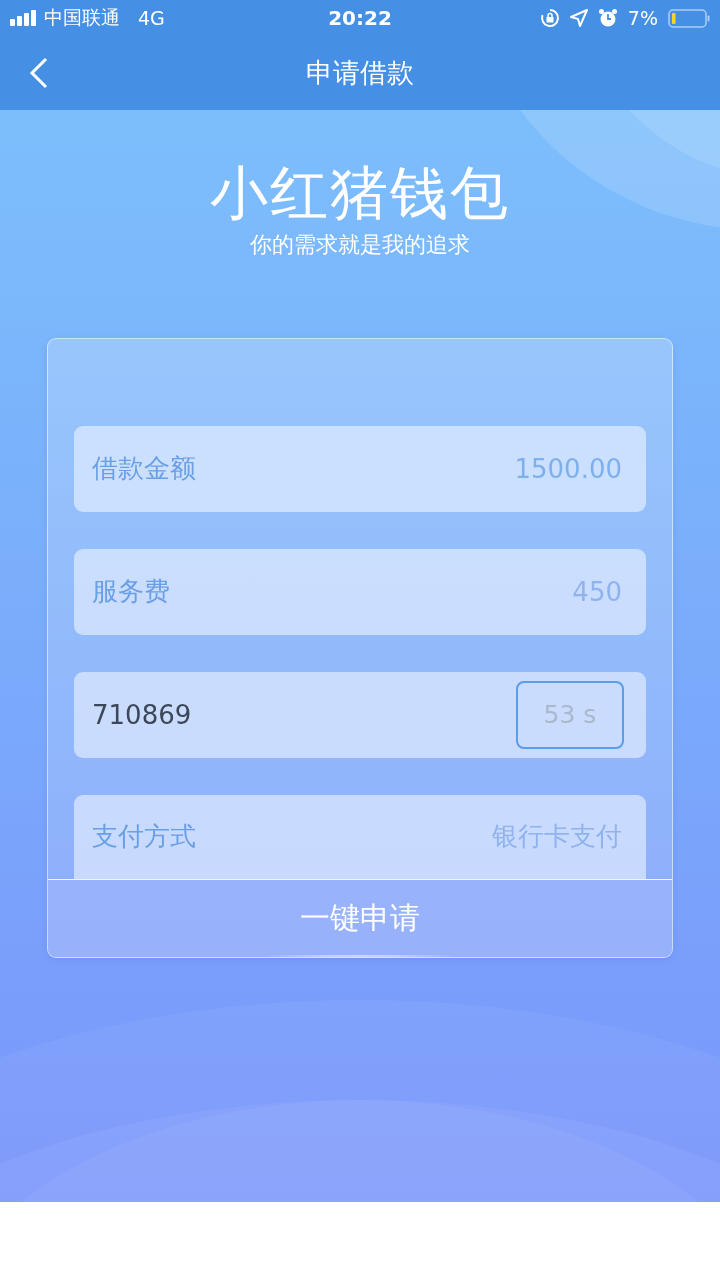 The width and height of the screenshot is (720, 1280). I want to click on signal-icon, so click(24, 18).